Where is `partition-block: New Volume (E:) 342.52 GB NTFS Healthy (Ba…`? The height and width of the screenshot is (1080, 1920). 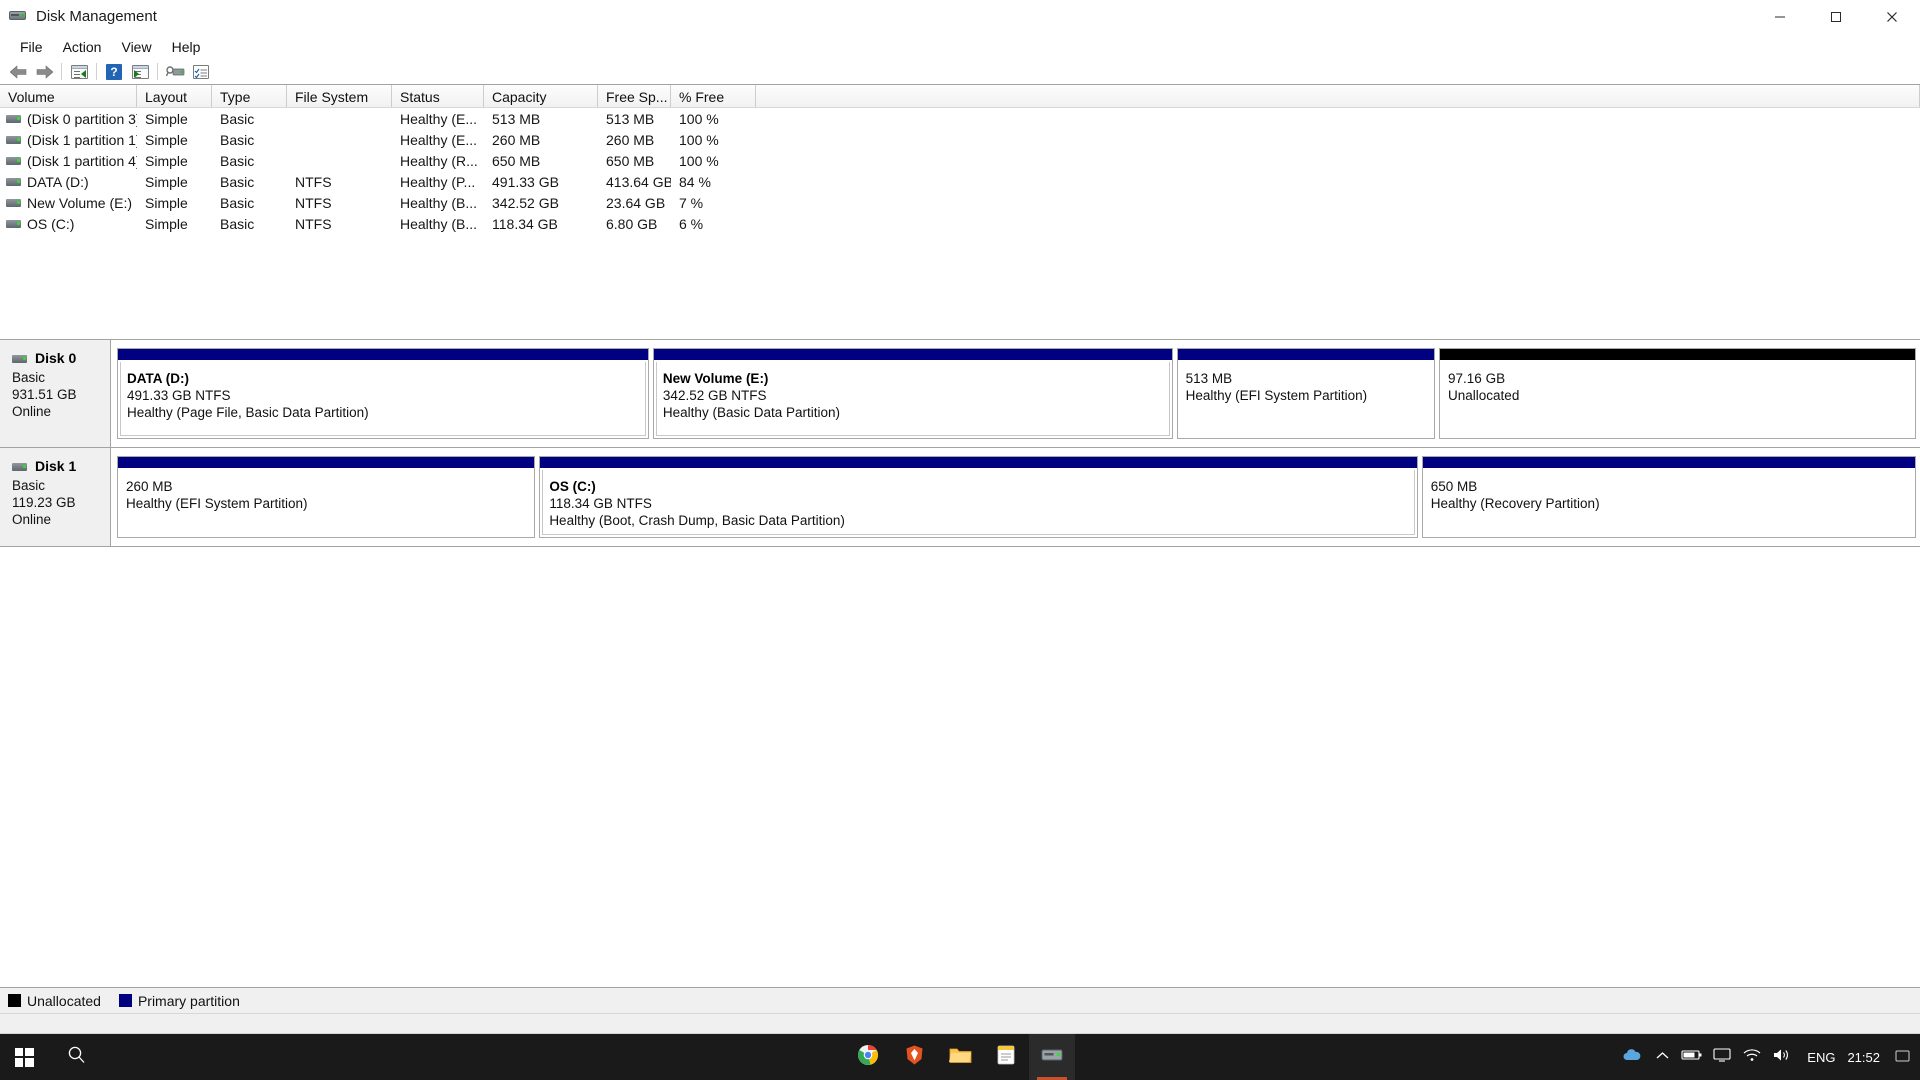 partition-block: New Volume (E:) 342.52 GB NTFS Healthy (Ba… is located at coordinates (912, 393).